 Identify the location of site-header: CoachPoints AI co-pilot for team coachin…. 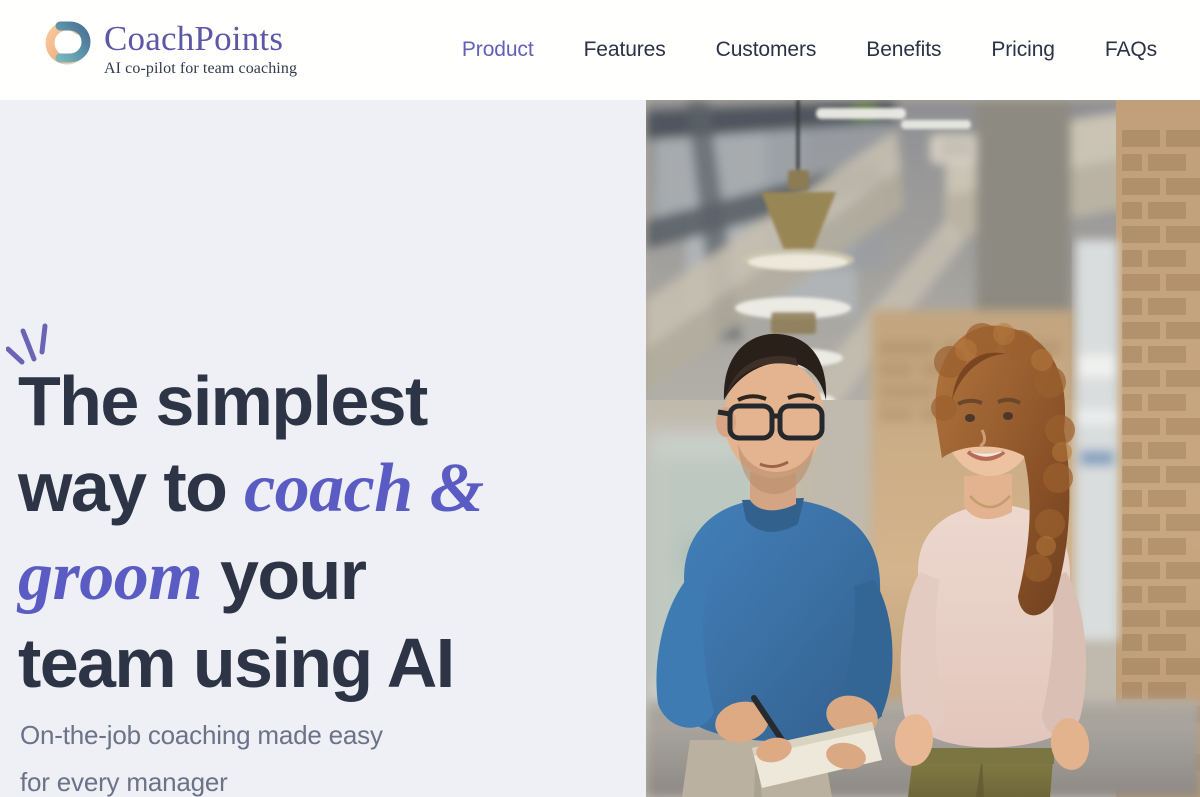
(600, 50).